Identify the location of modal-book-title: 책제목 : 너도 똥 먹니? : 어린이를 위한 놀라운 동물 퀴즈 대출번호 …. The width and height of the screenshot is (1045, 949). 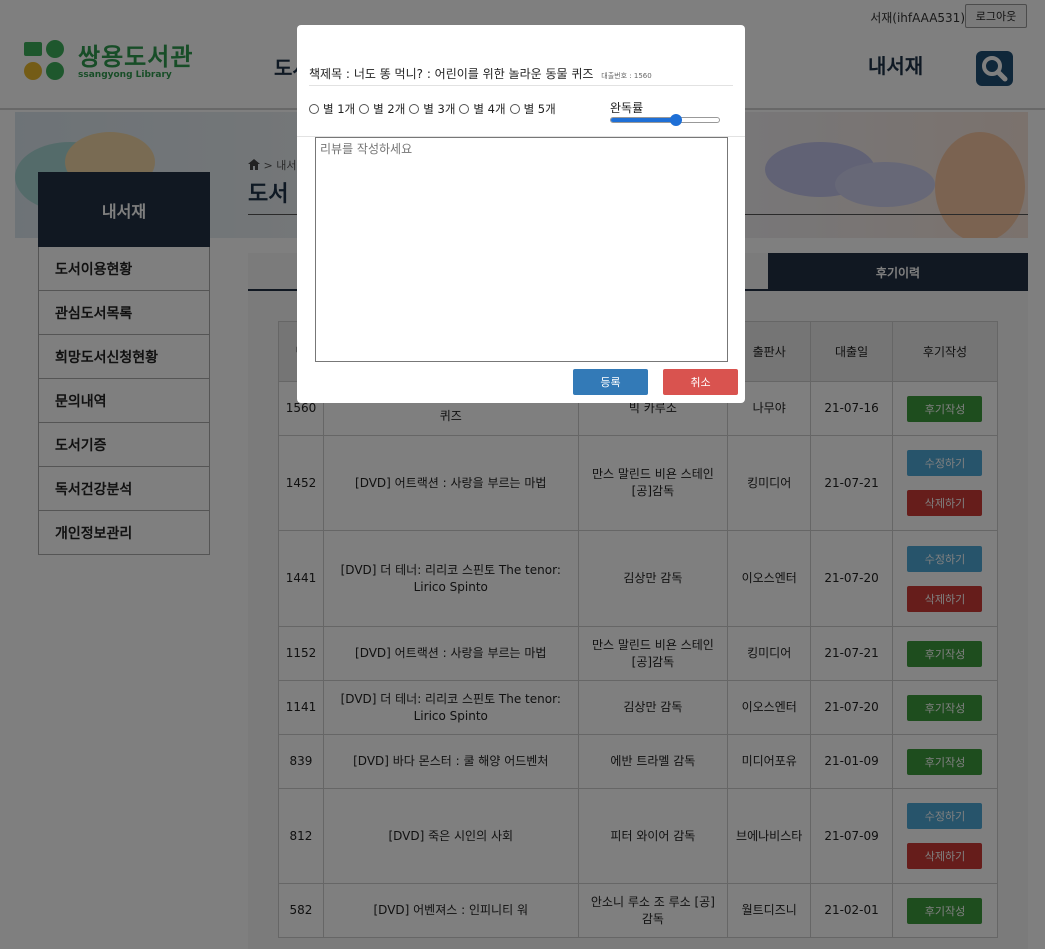
(480, 73).